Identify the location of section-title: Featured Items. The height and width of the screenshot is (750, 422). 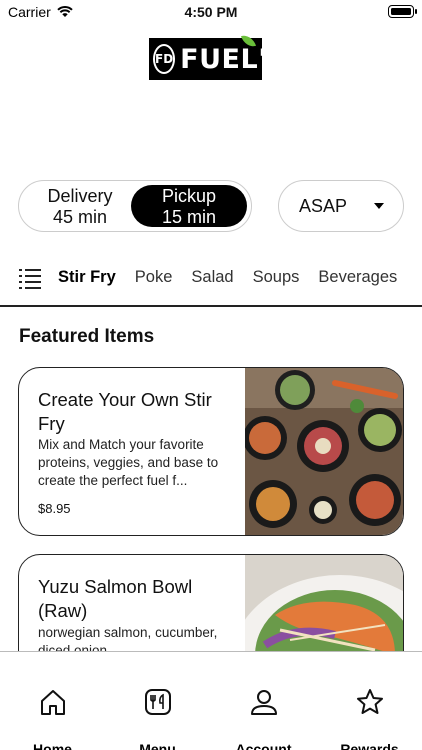
(87, 336).